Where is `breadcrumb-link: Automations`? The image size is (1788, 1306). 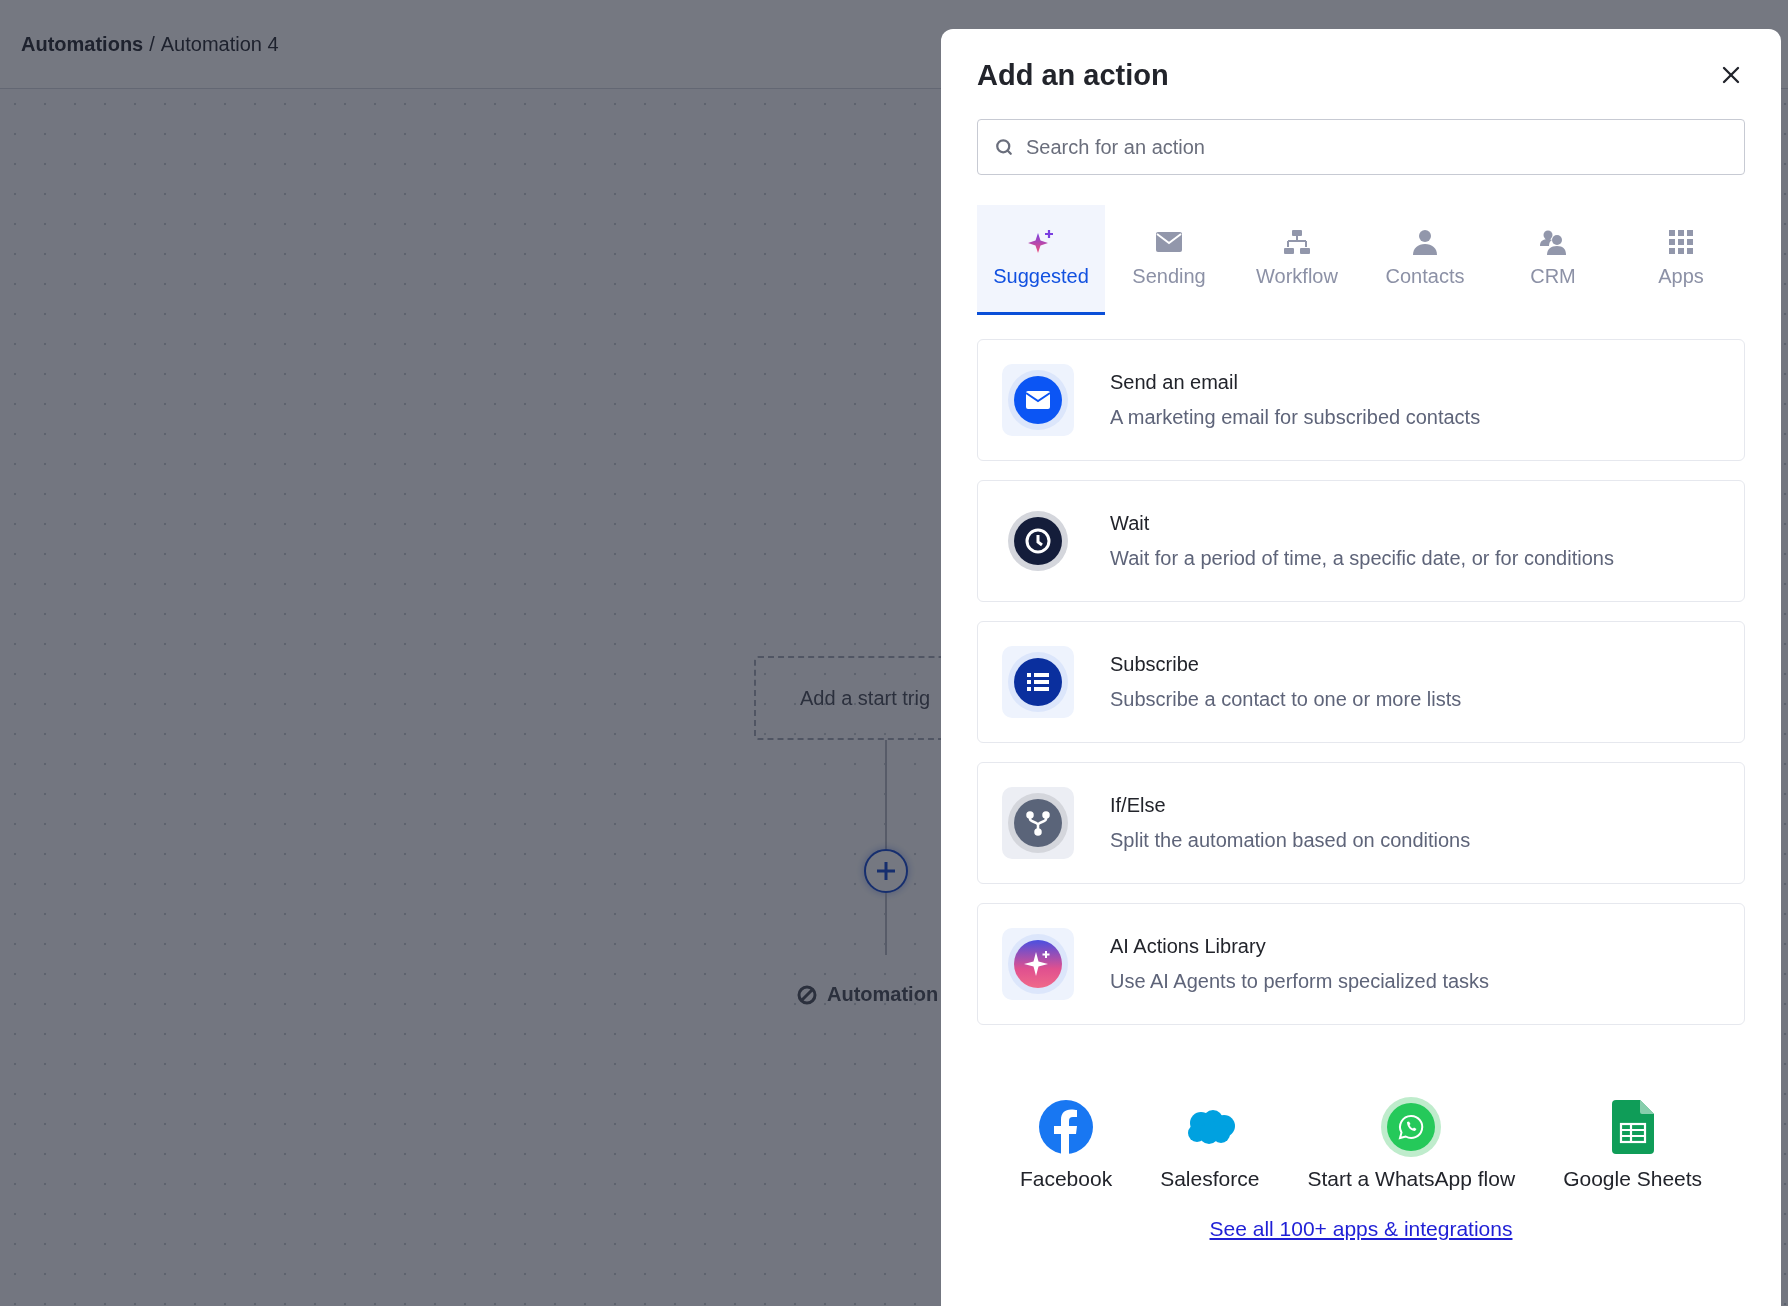
breadcrumb-link: Automations is located at coordinates (82, 44).